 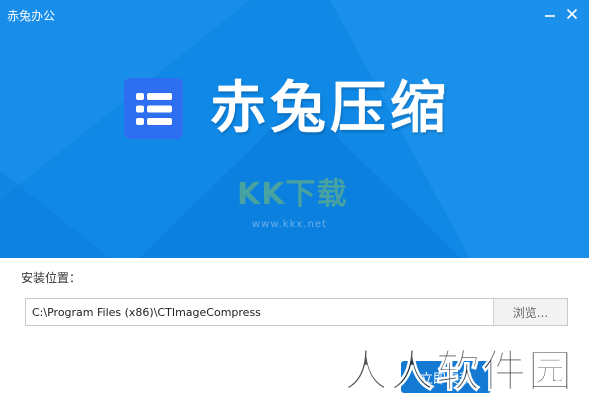 What do you see at coordinates (330, 108) in the screenshot?
I see `app-name: 赤兔压缩` at bounding box center [330, 108].